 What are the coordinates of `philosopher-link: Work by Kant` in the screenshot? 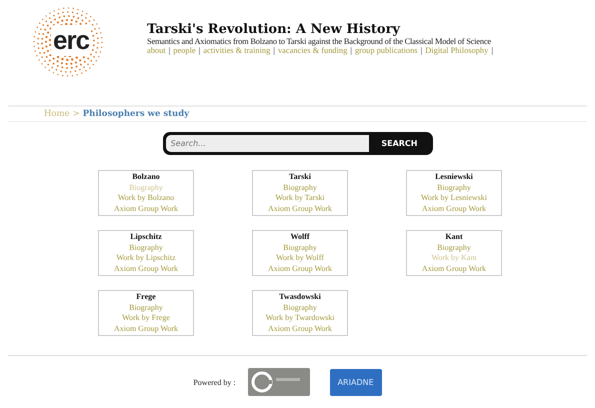 It's located at (454, 258).